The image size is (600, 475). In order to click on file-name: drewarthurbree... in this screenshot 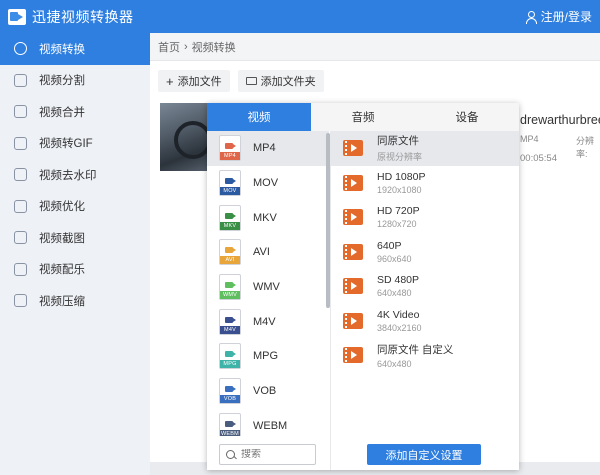, I will do `click(560, 120)`.